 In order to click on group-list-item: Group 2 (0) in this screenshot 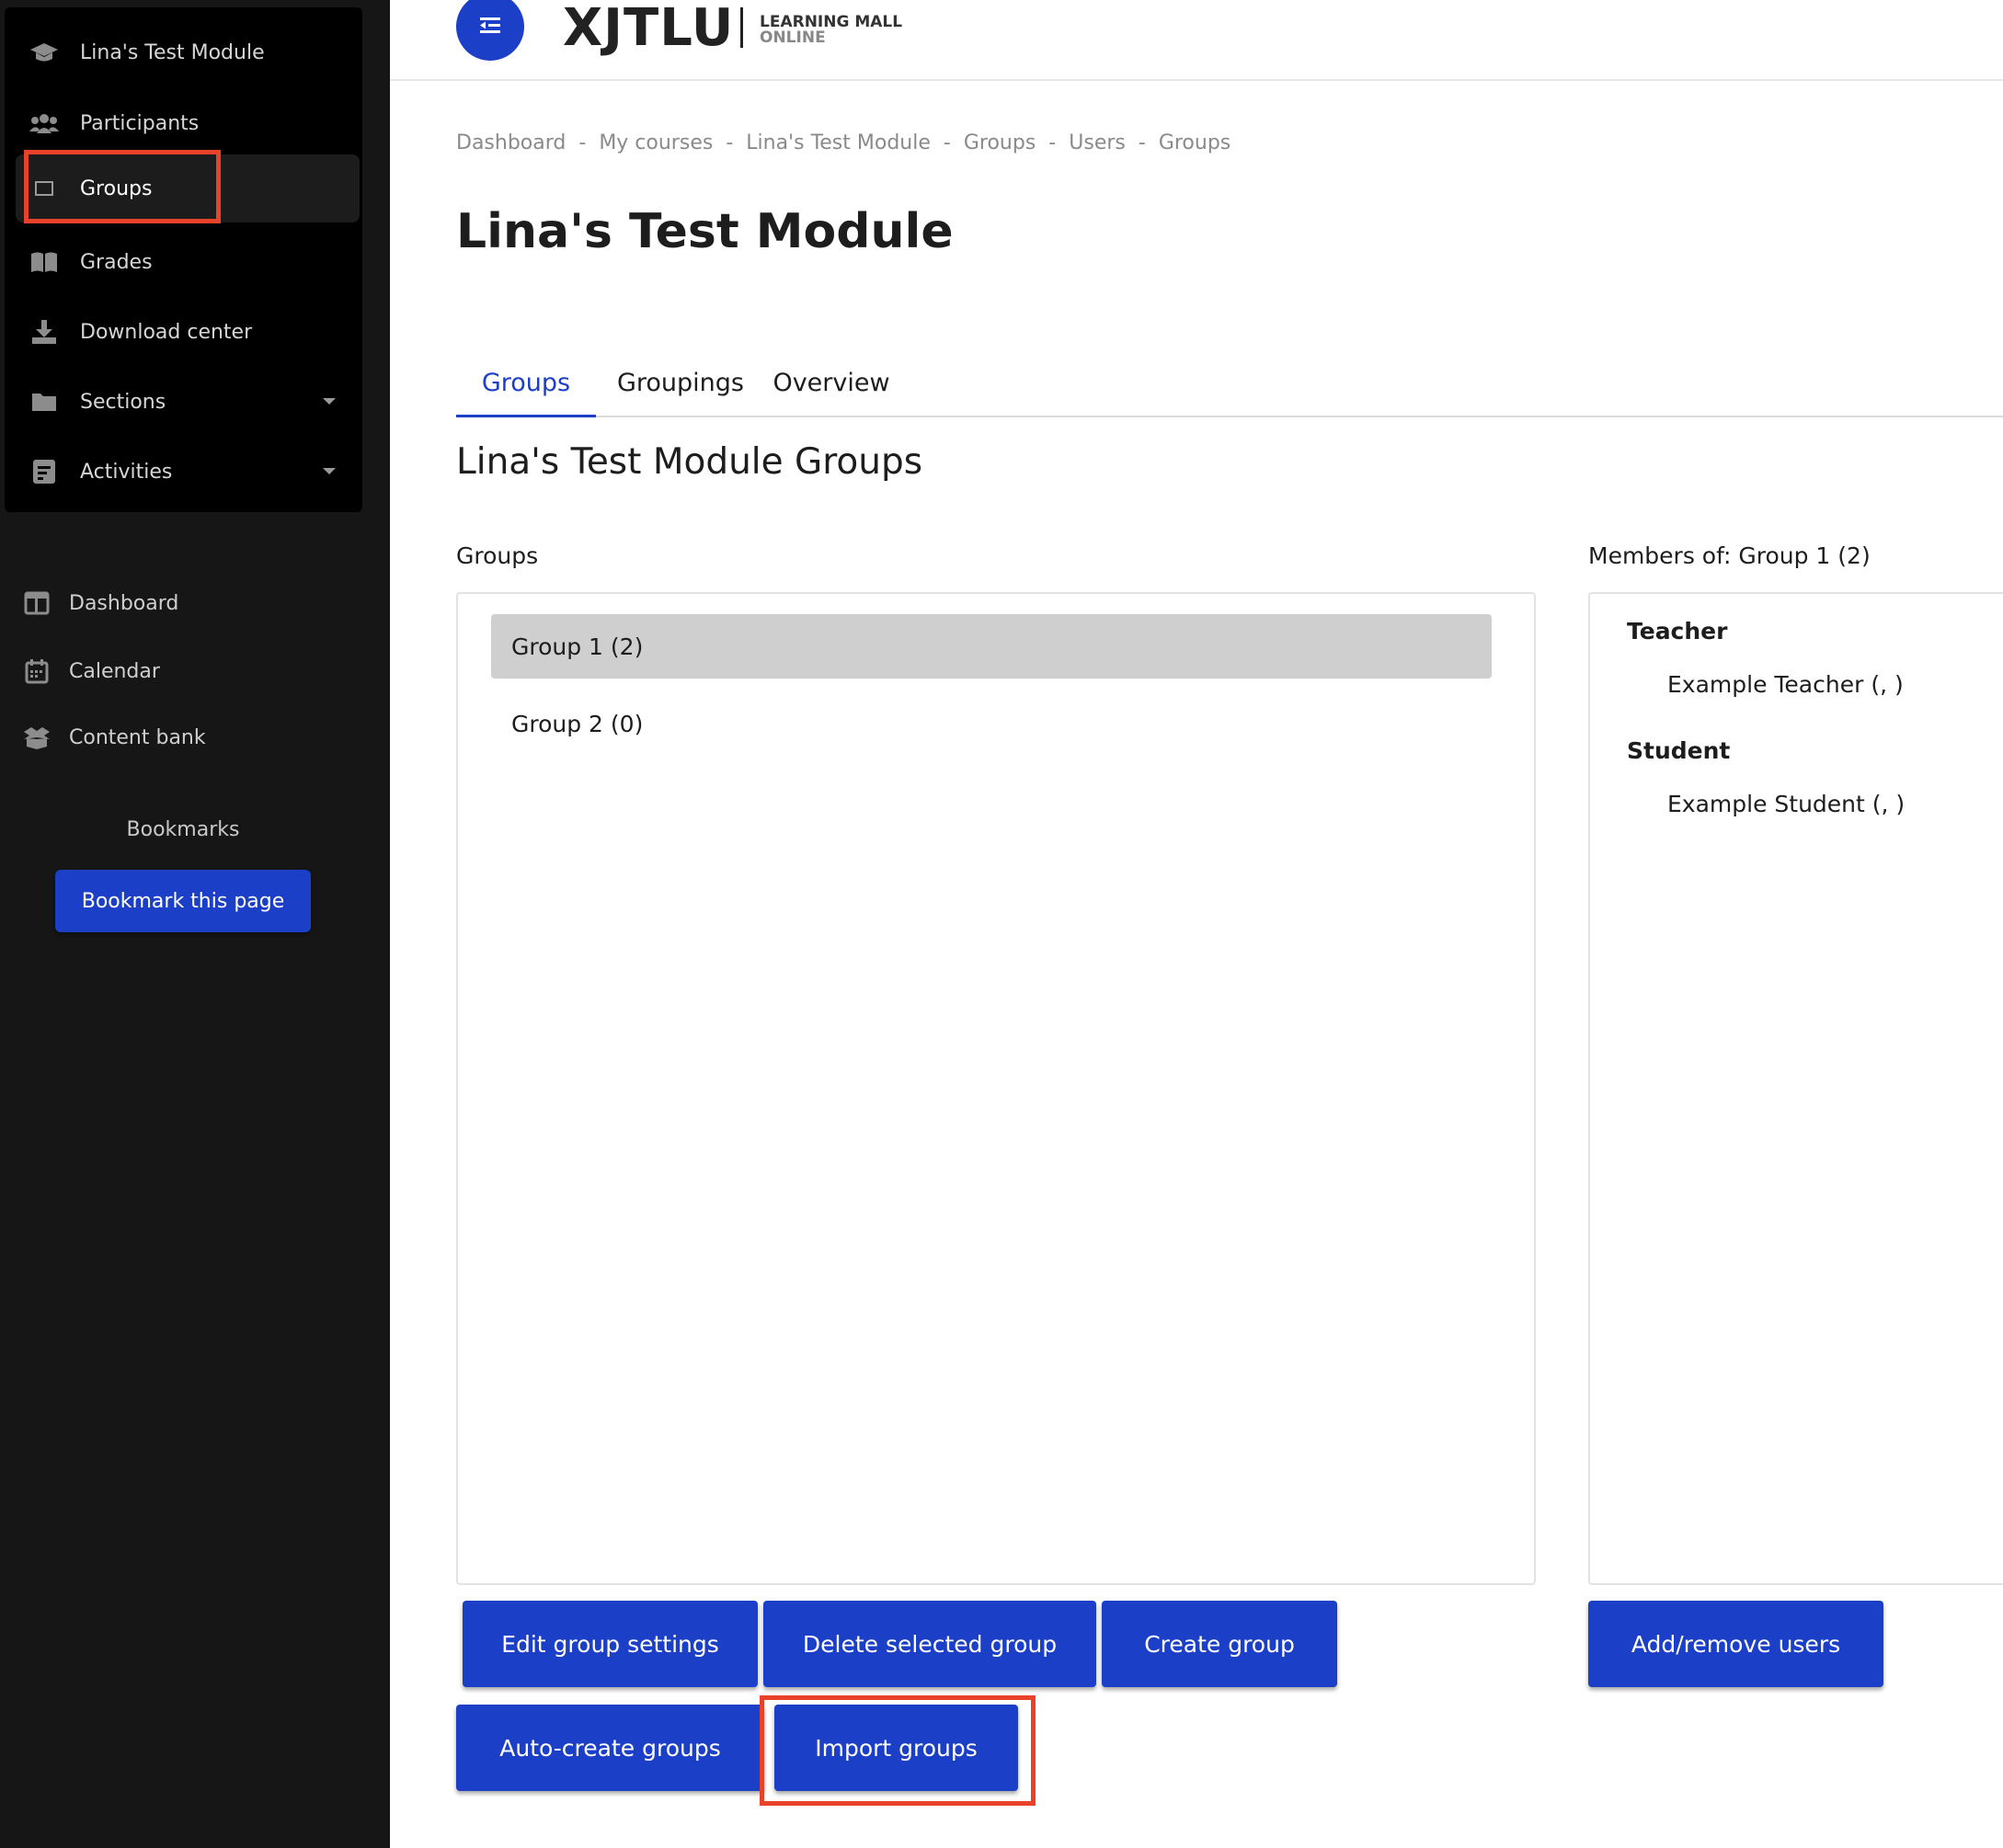, I will do `click(991, 723)`.